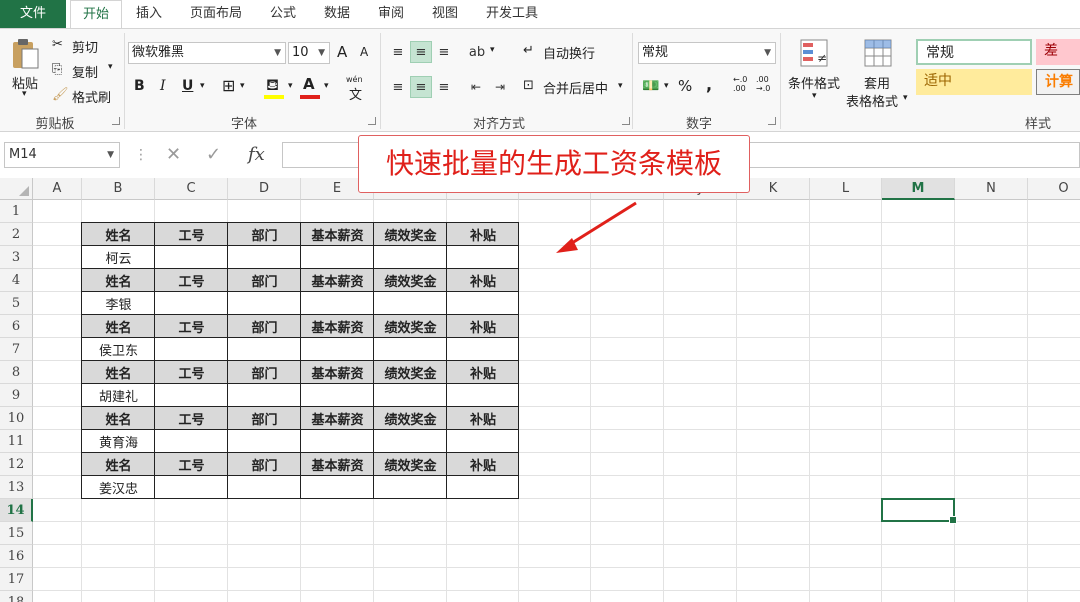 Image resolution: width=1080 pixels, height=602 pixels. I want to click on table-format-dropdown-icon: ▾, so click(905, 98).